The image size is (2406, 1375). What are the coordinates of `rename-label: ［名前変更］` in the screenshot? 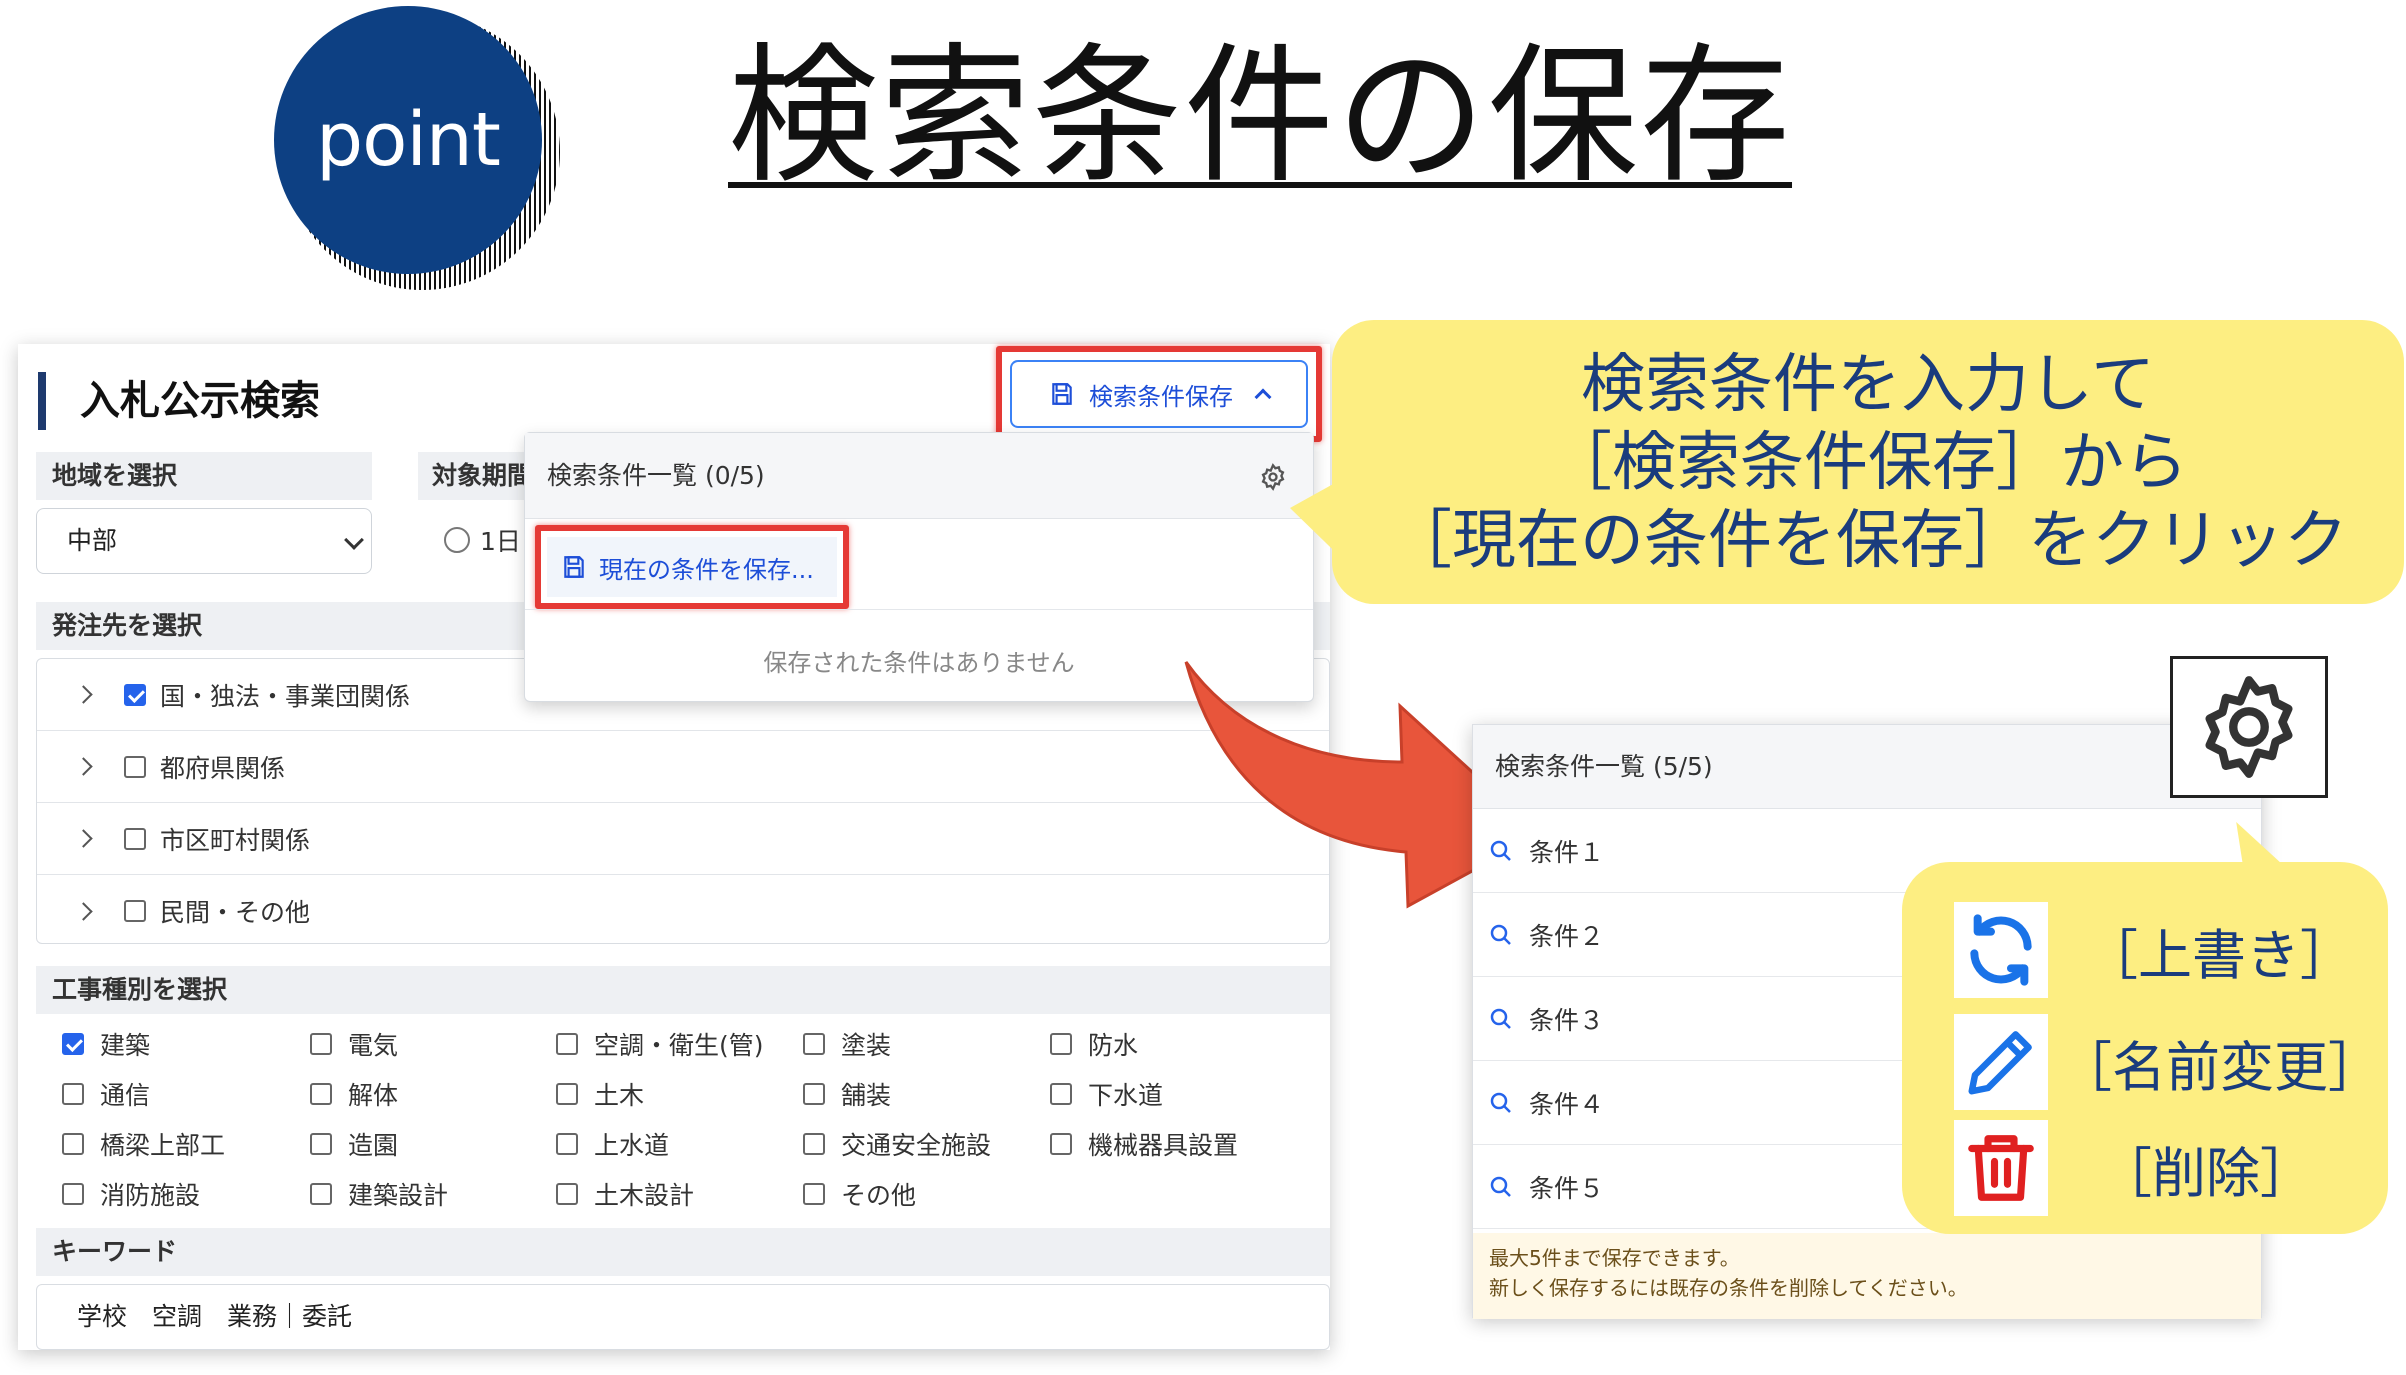 It's located at (2220, 1067).